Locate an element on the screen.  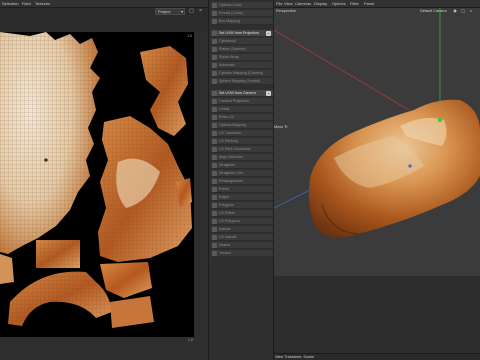
menu-display: Display is located at coordinates (320, 4).